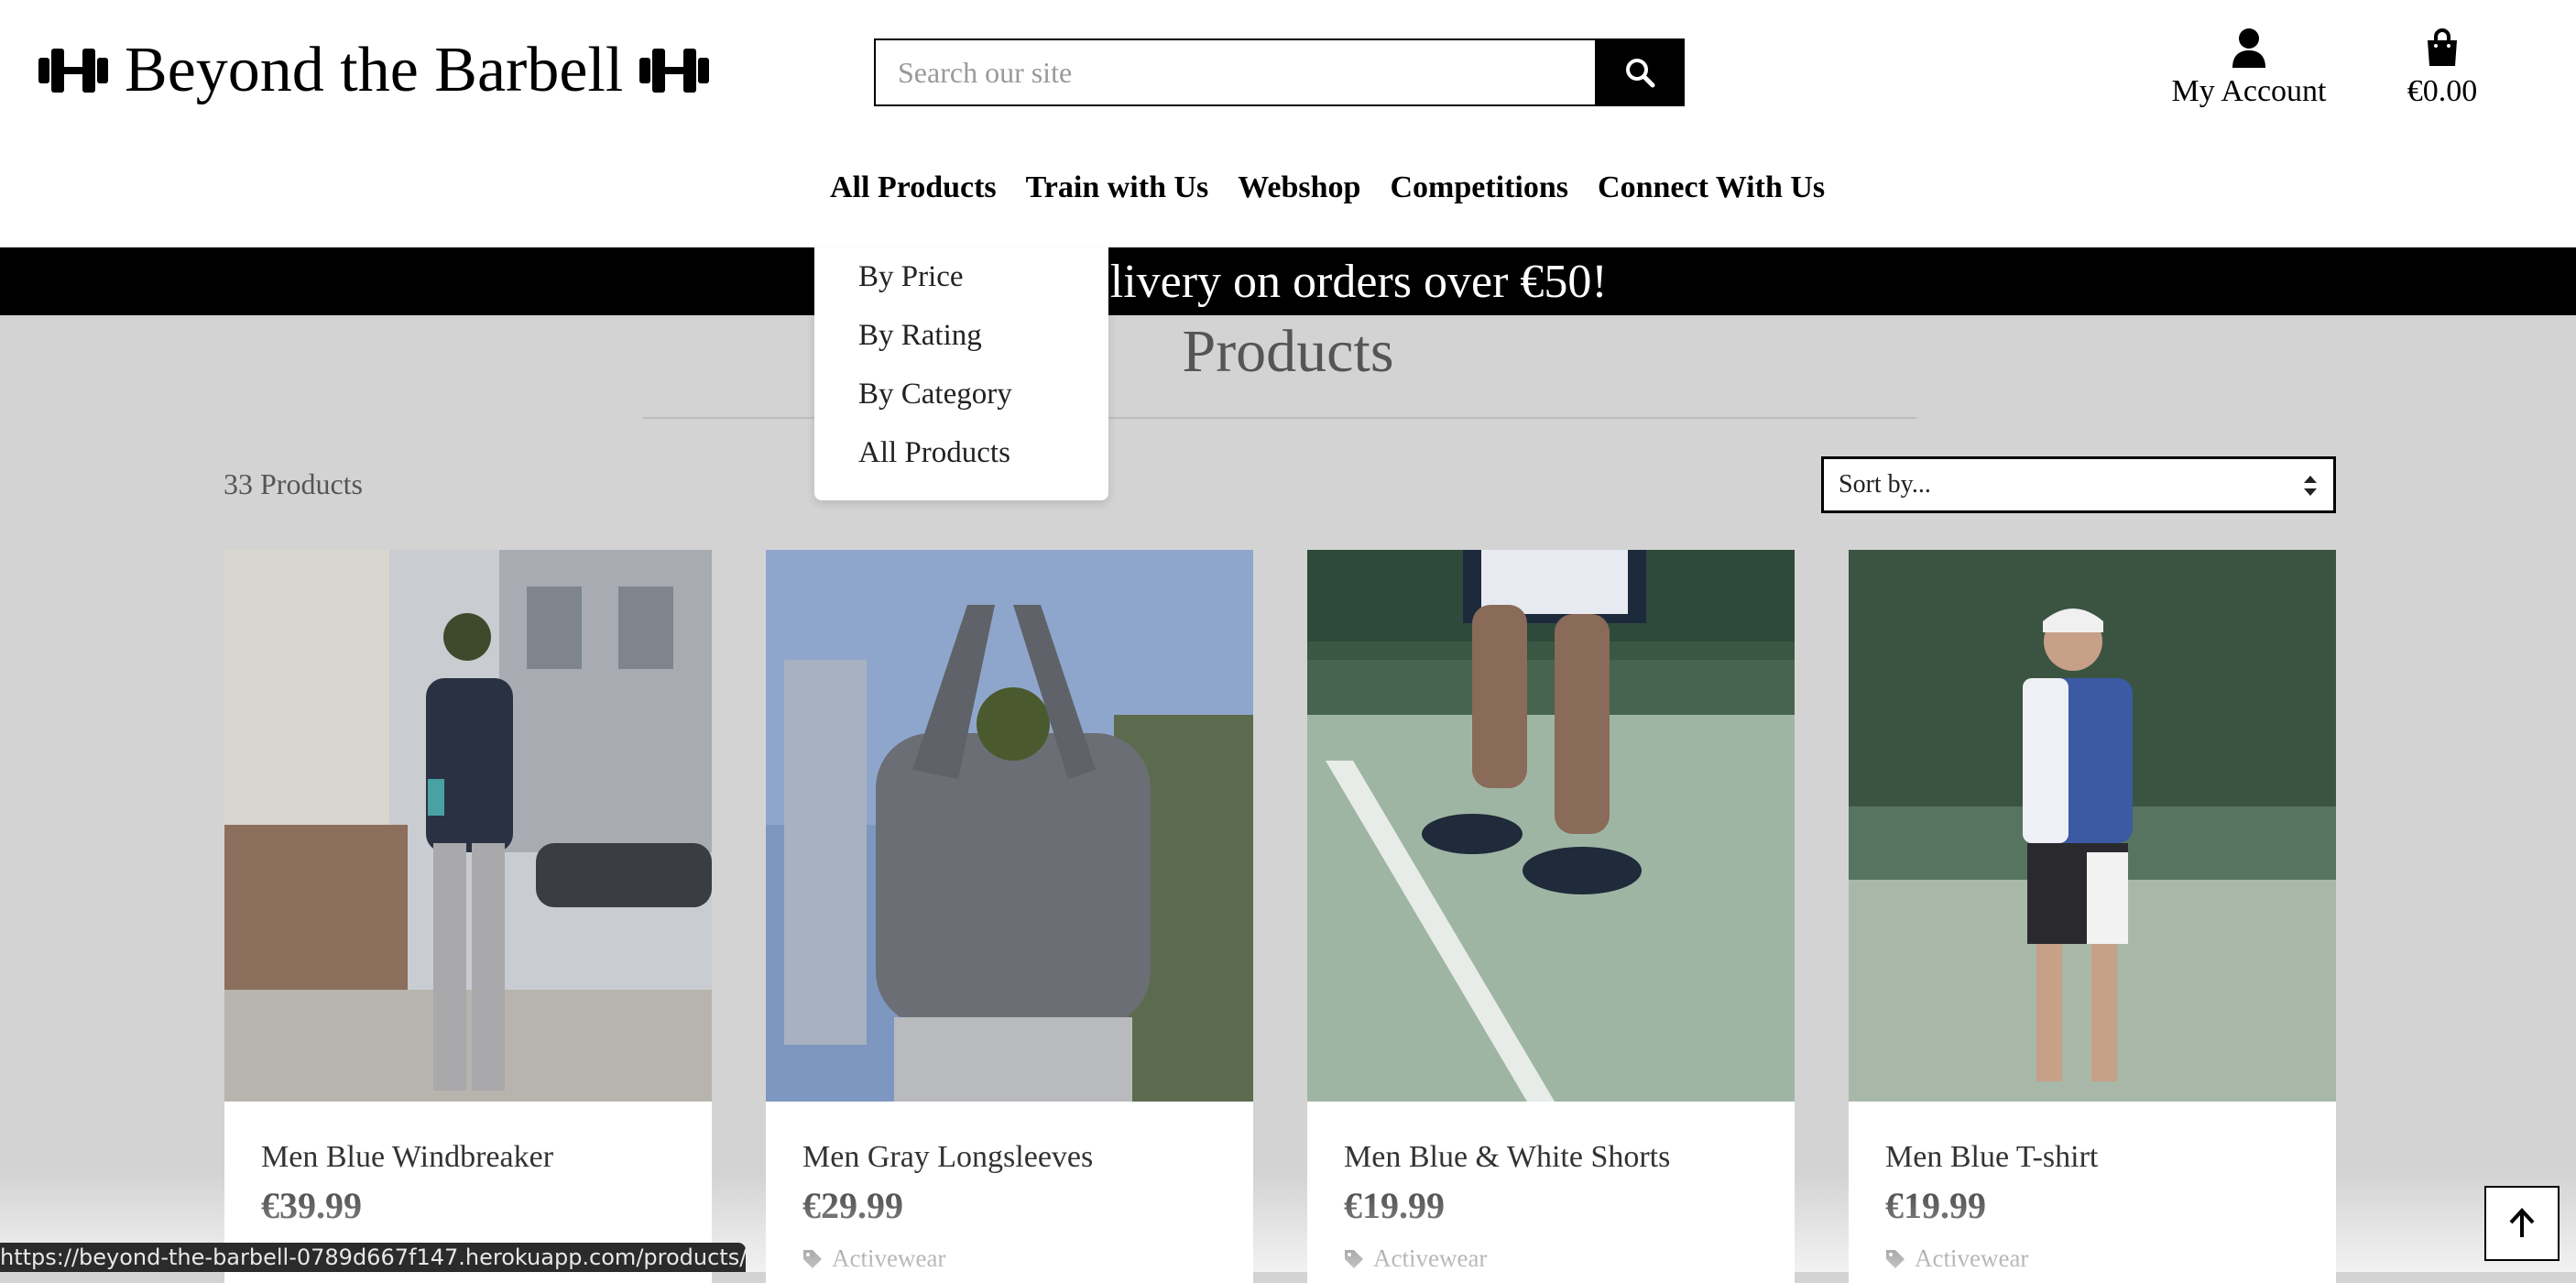 This screenshot has height=1283, width=2576. I want to click on nav-train-with-us: Train with Us, so click(1118, 187).